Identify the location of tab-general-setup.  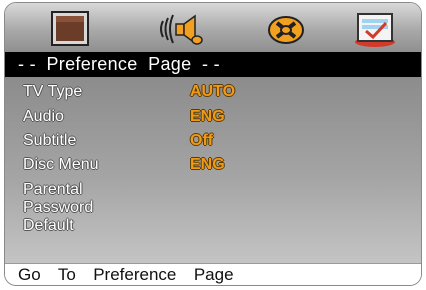
(70, 29).